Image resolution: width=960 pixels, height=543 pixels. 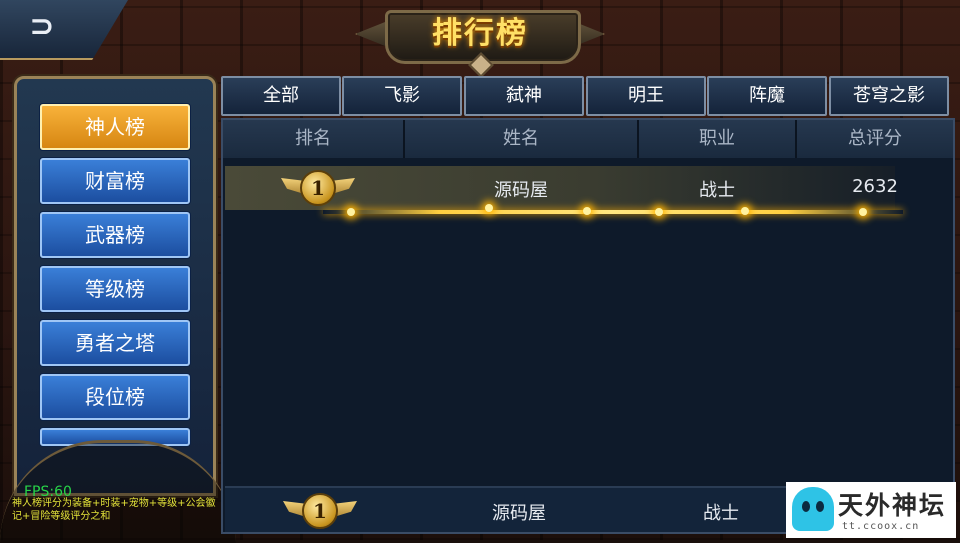 I want to click on sidebar-item-shenren: 神人榜, so click(x=115, y=127).